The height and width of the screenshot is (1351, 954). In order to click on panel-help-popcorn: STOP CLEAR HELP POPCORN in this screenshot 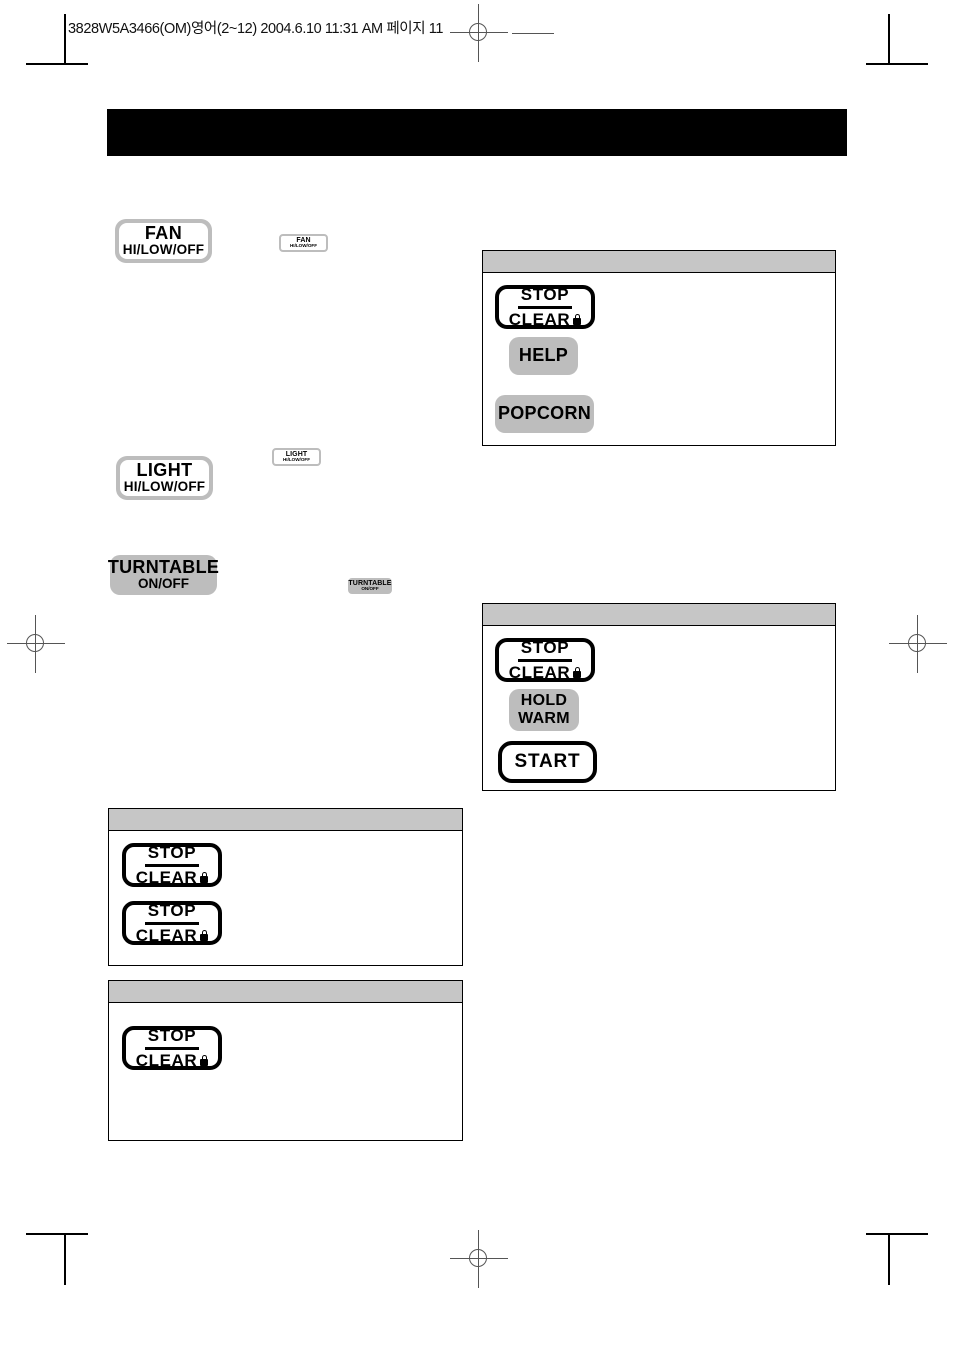, I will do `click(659, 348)`.